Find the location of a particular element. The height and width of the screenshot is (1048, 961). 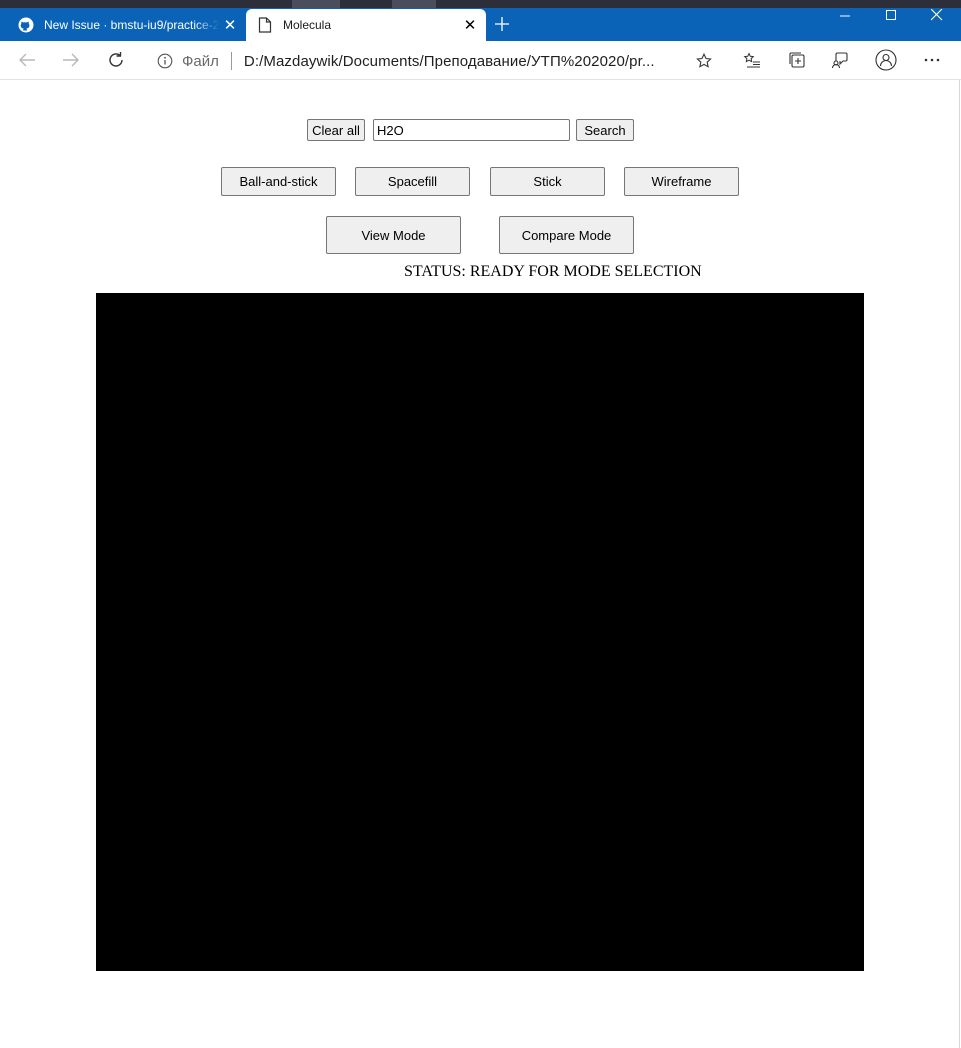

close-window-button is located at coordinates (937, 15).